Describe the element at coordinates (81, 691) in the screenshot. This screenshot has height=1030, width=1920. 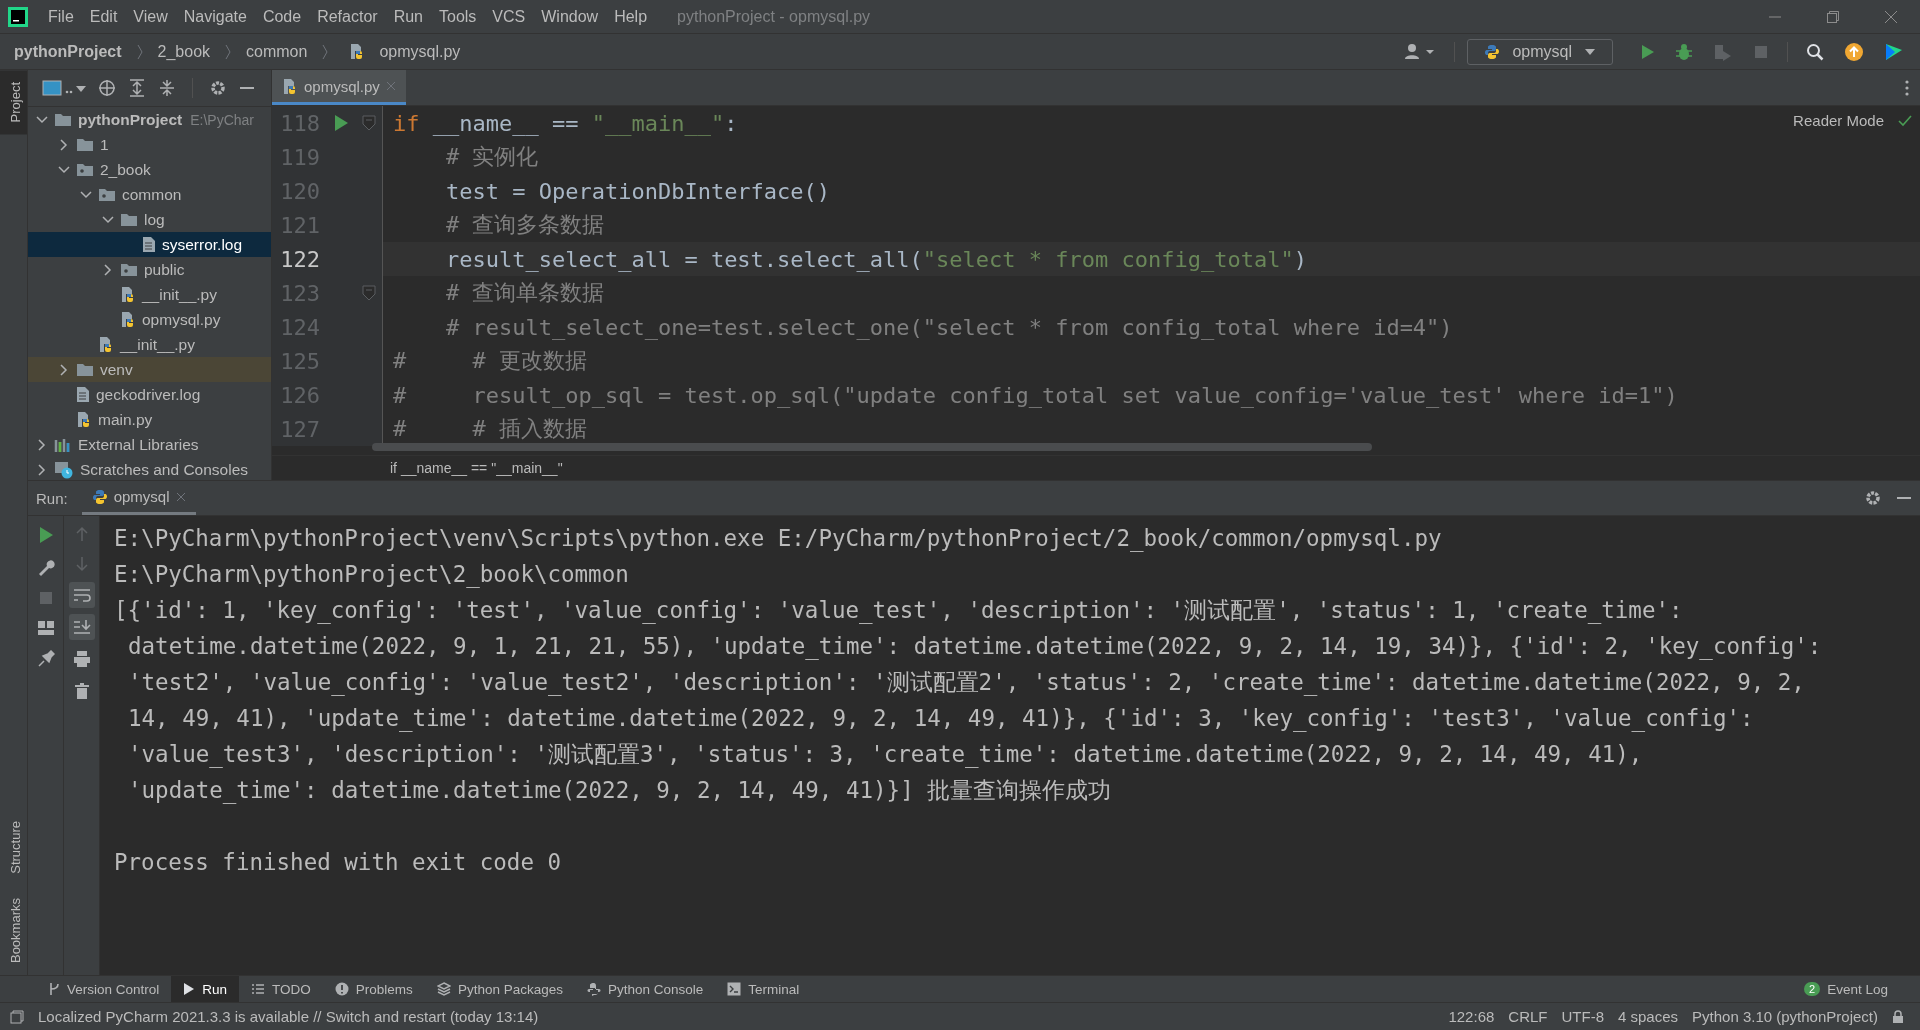
I see `trash-icon` at that location.